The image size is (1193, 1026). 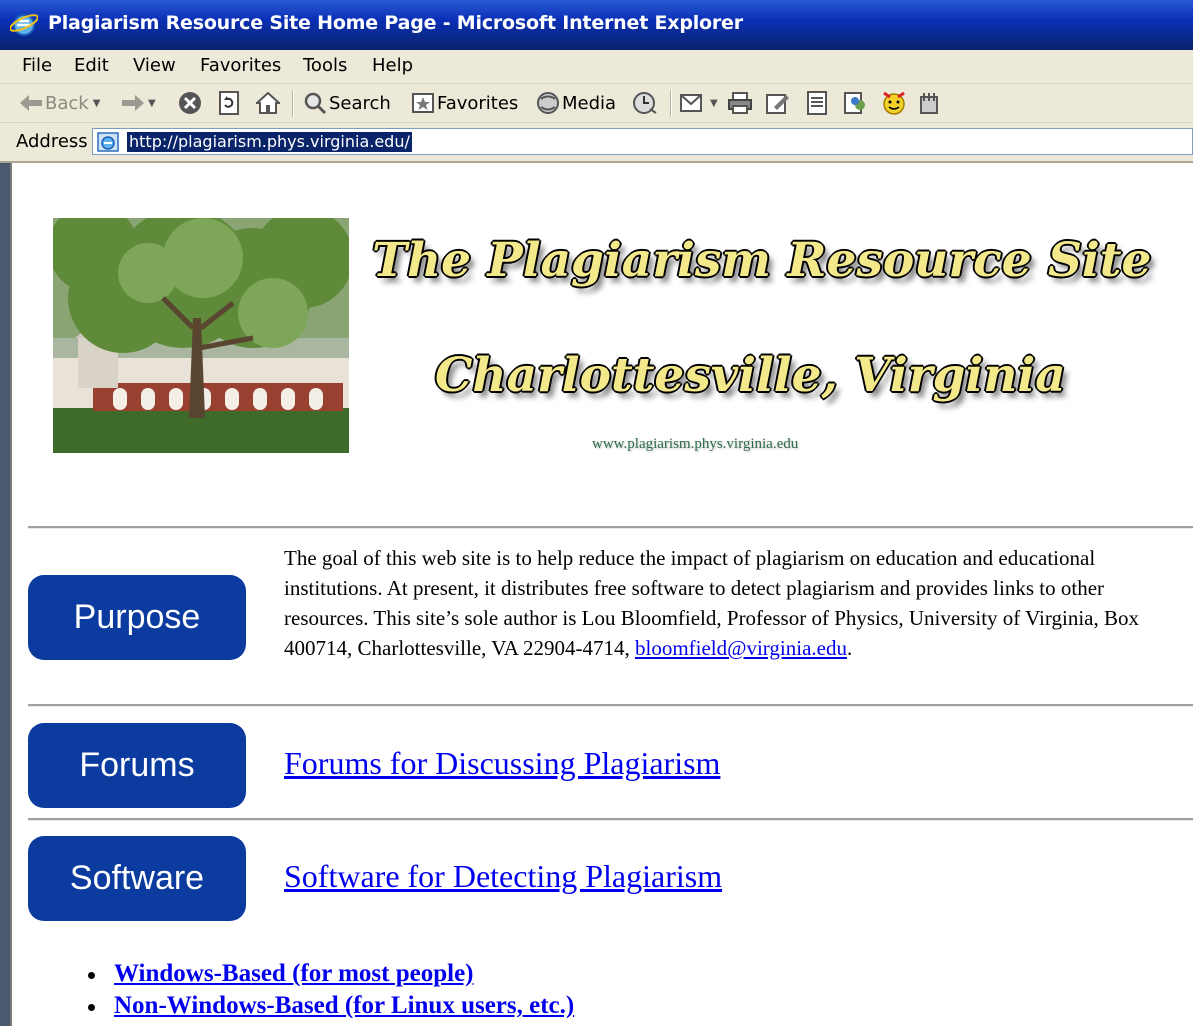 I want to click on address-url: http://plagiarism.phys.virginia.edu/, so click(x=269, y=142).